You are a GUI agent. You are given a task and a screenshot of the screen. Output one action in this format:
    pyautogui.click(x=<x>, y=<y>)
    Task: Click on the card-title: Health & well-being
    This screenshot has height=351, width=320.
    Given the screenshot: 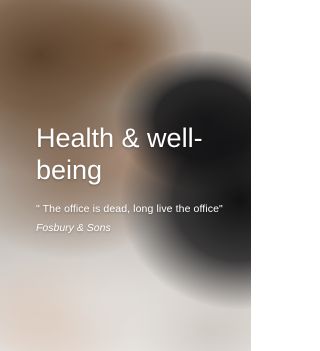 What is the action you would take?
    pyautogui.click(x=119, y=154)
    